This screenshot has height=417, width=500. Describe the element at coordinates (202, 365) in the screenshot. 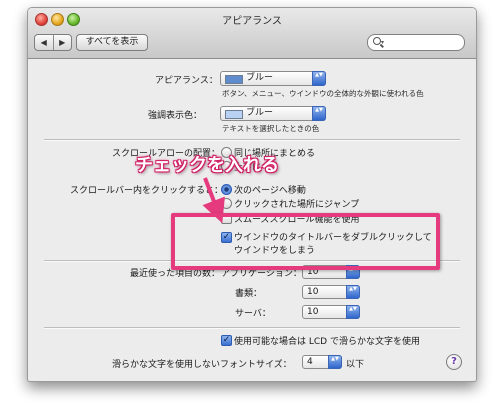

I see `min-font-size-label: 滑らかな文字を使用しないフォントサイズ：` at that location.